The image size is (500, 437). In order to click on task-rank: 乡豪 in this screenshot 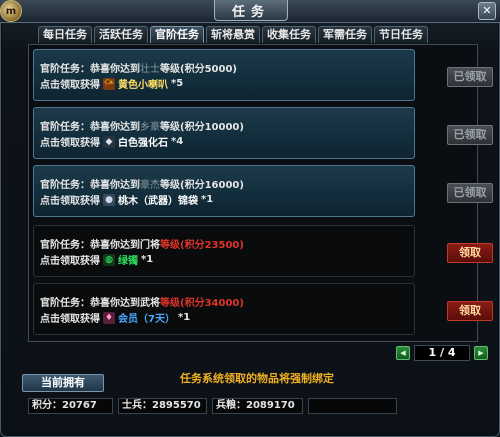, I will do `click(150, 127)`.